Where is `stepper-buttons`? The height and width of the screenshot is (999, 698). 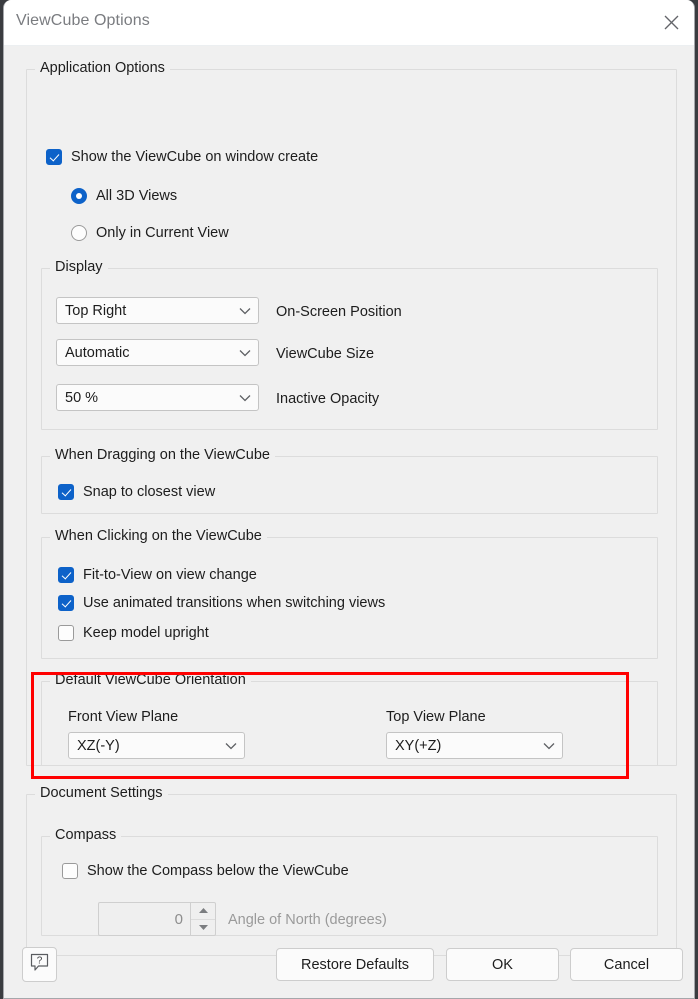
stepper-buttons is located at coordinates (202, 919).